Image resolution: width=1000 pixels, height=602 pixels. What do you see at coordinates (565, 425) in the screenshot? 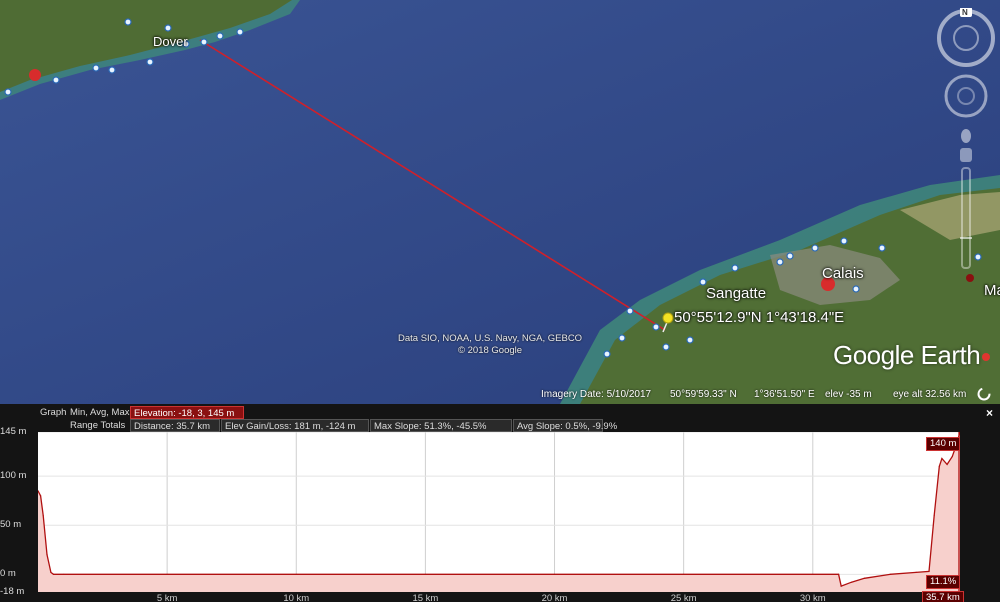
I see `avg-slope-stat: Avg Slope: 0.5%, -9.9%` at bounding box center [565, 425].